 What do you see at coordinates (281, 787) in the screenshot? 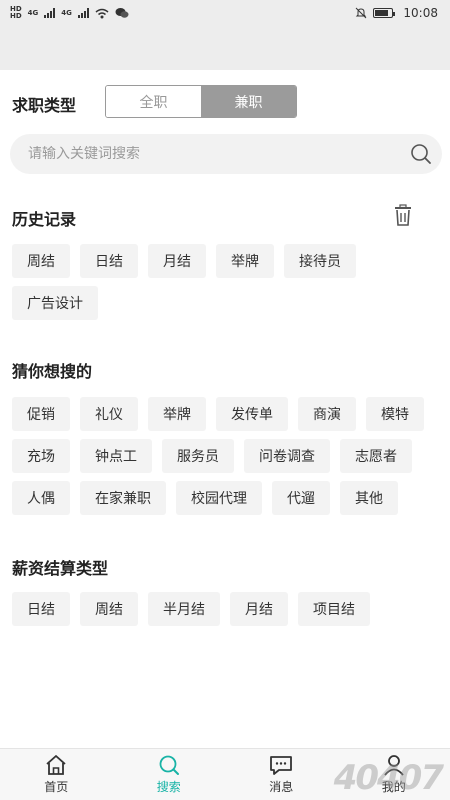
I see `tab-messages-label: 消息` at bounding box center [281, 787].